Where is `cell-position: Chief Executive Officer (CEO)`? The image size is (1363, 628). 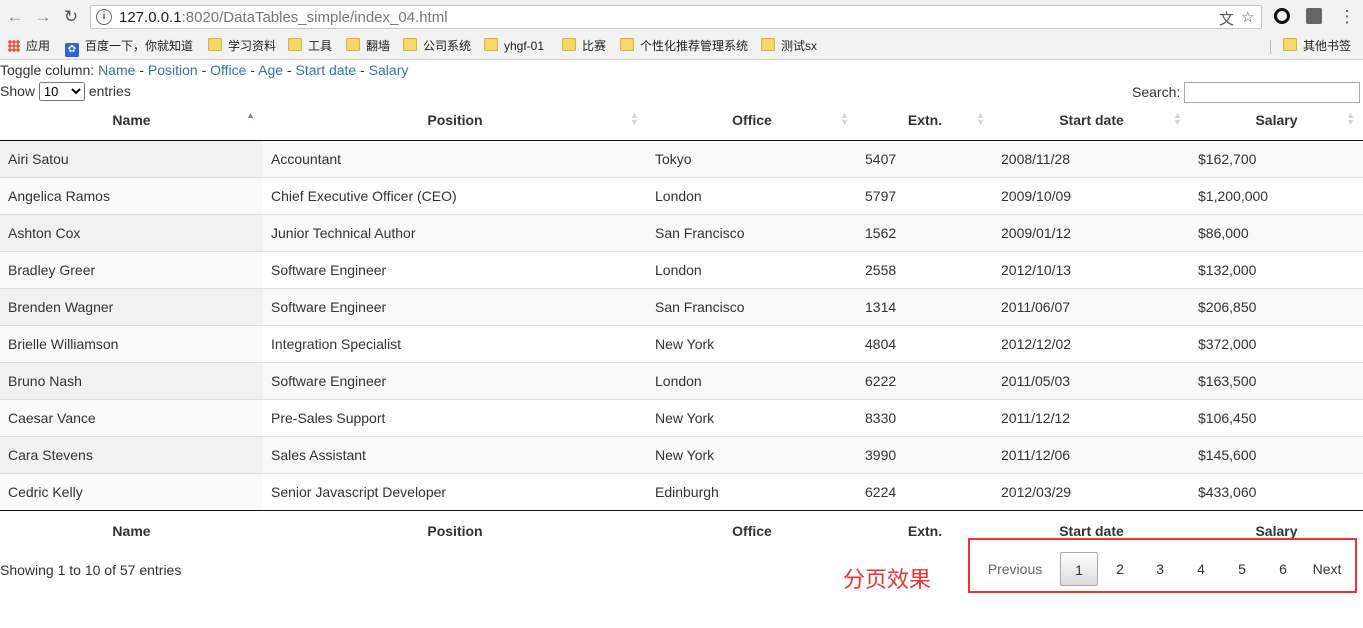
cell-position: Chief Executive Officer (CEO) is located at coordinates (455, 196).